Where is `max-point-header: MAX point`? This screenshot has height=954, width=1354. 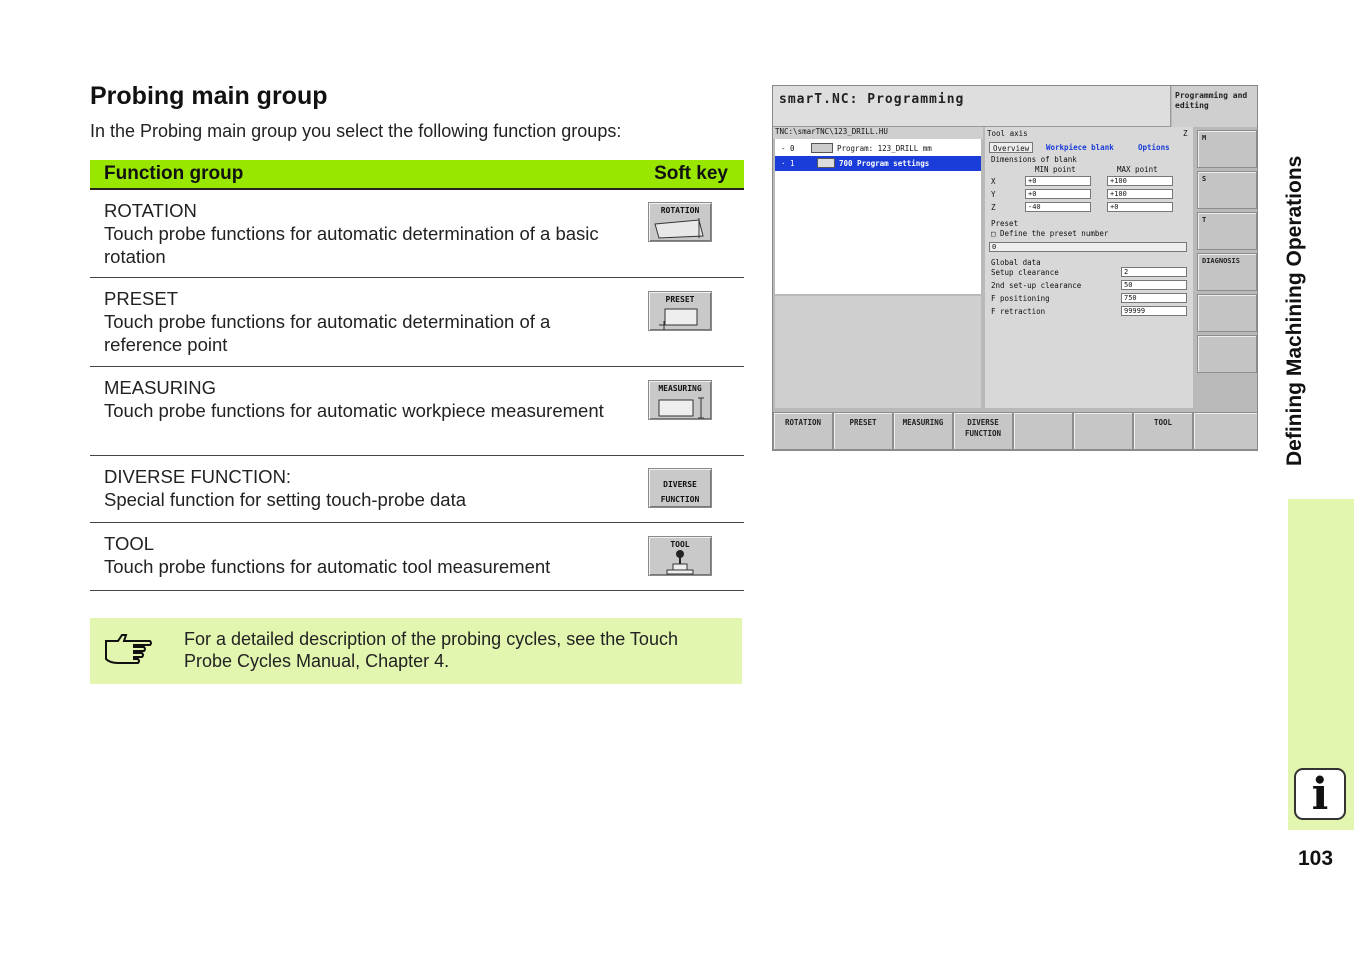
max-point-header: MAX point is located at coordinates (1137, 169).